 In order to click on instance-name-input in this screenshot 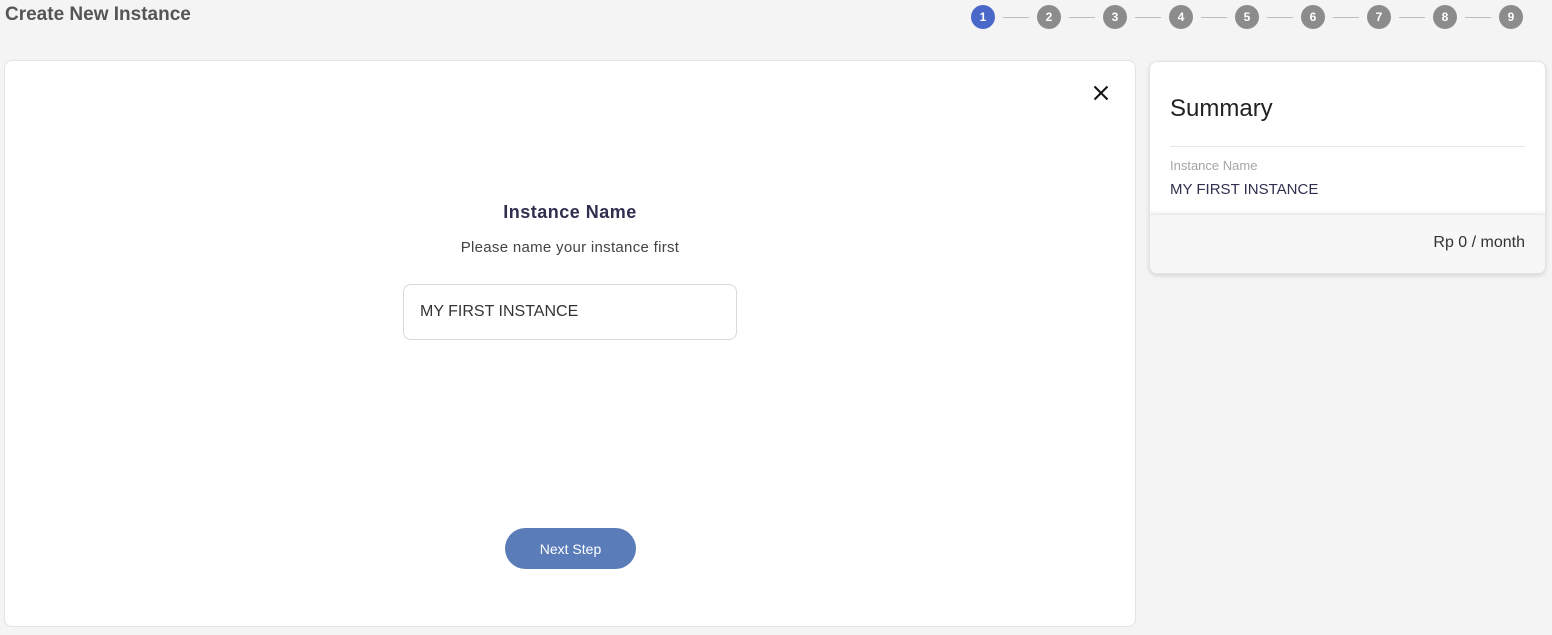, I will do `click(570, 312)`.